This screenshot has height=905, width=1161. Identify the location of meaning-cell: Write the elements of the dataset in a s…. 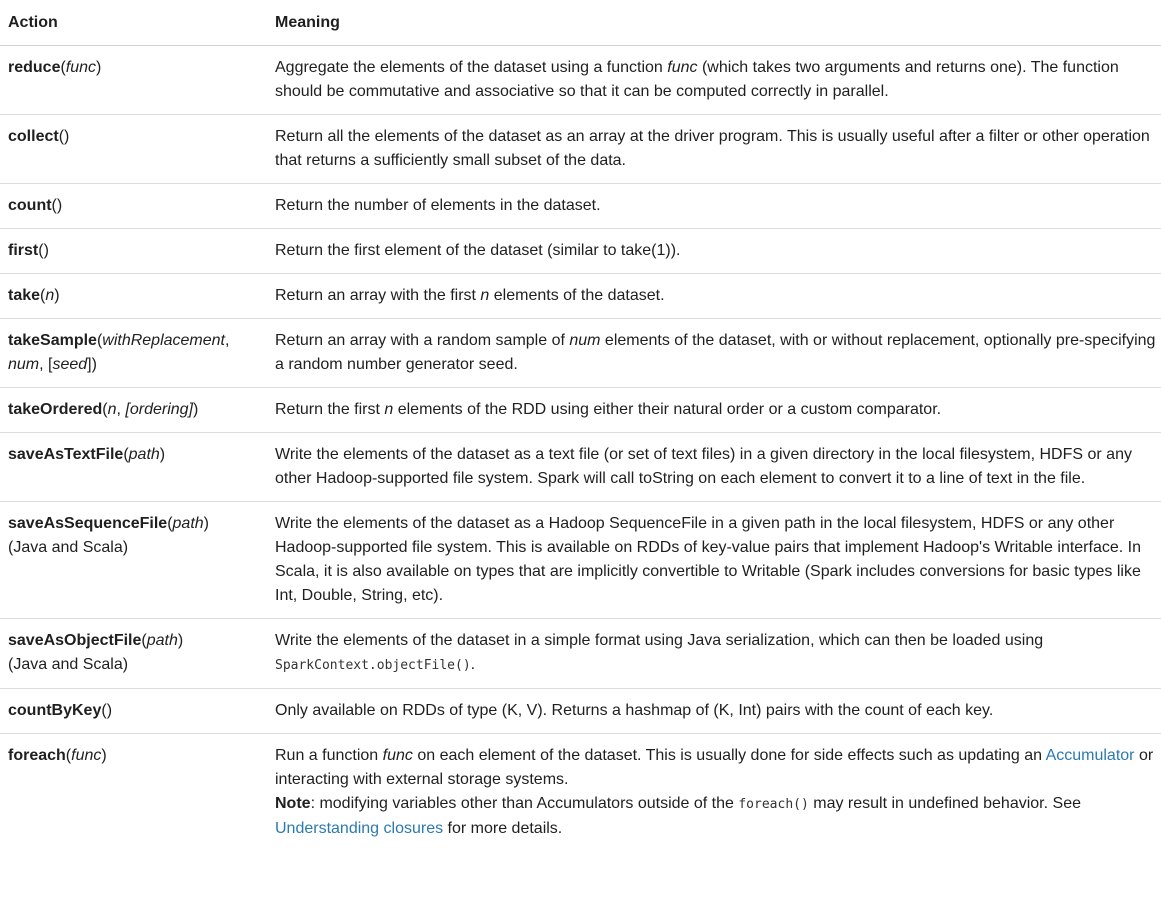
(714, 653).